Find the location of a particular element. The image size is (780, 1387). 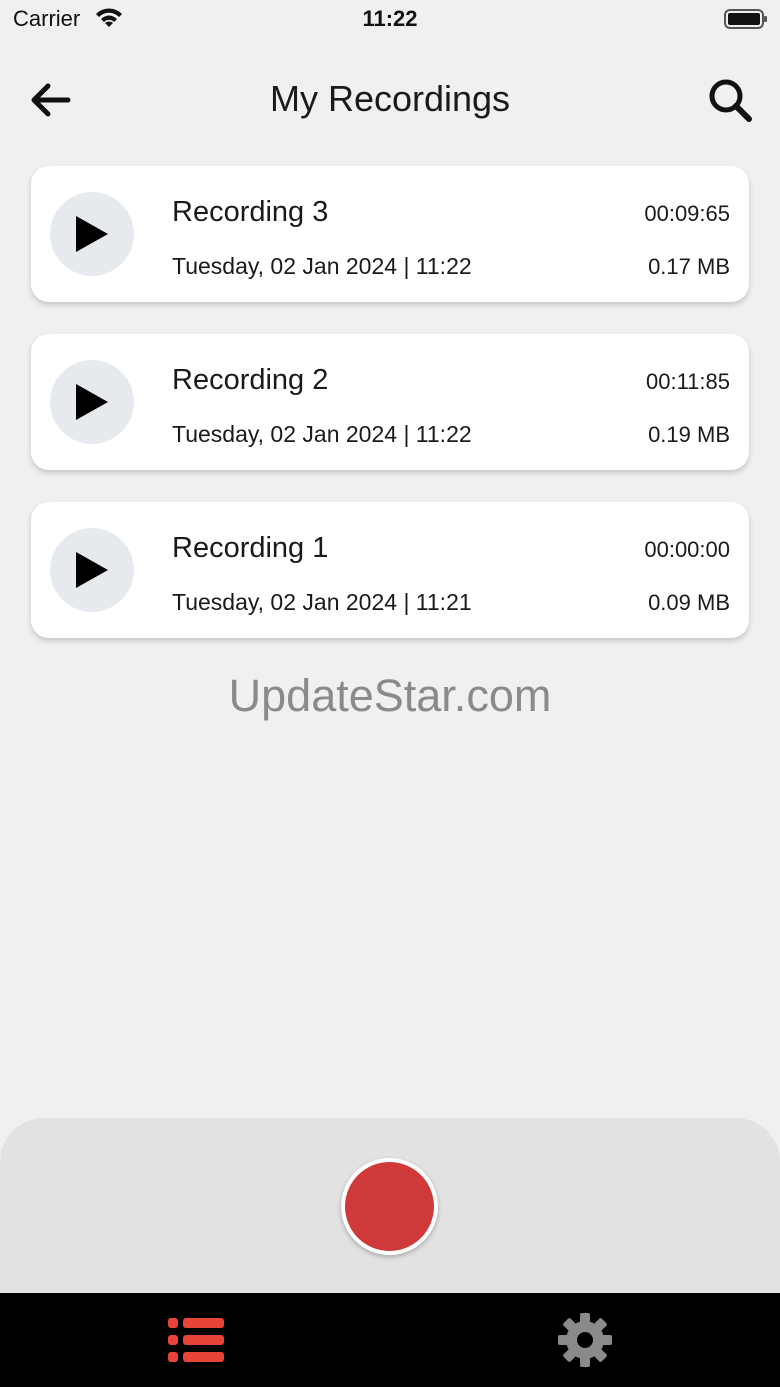

recording-duration: 00:00:00 is located at coordinates (687, 549).